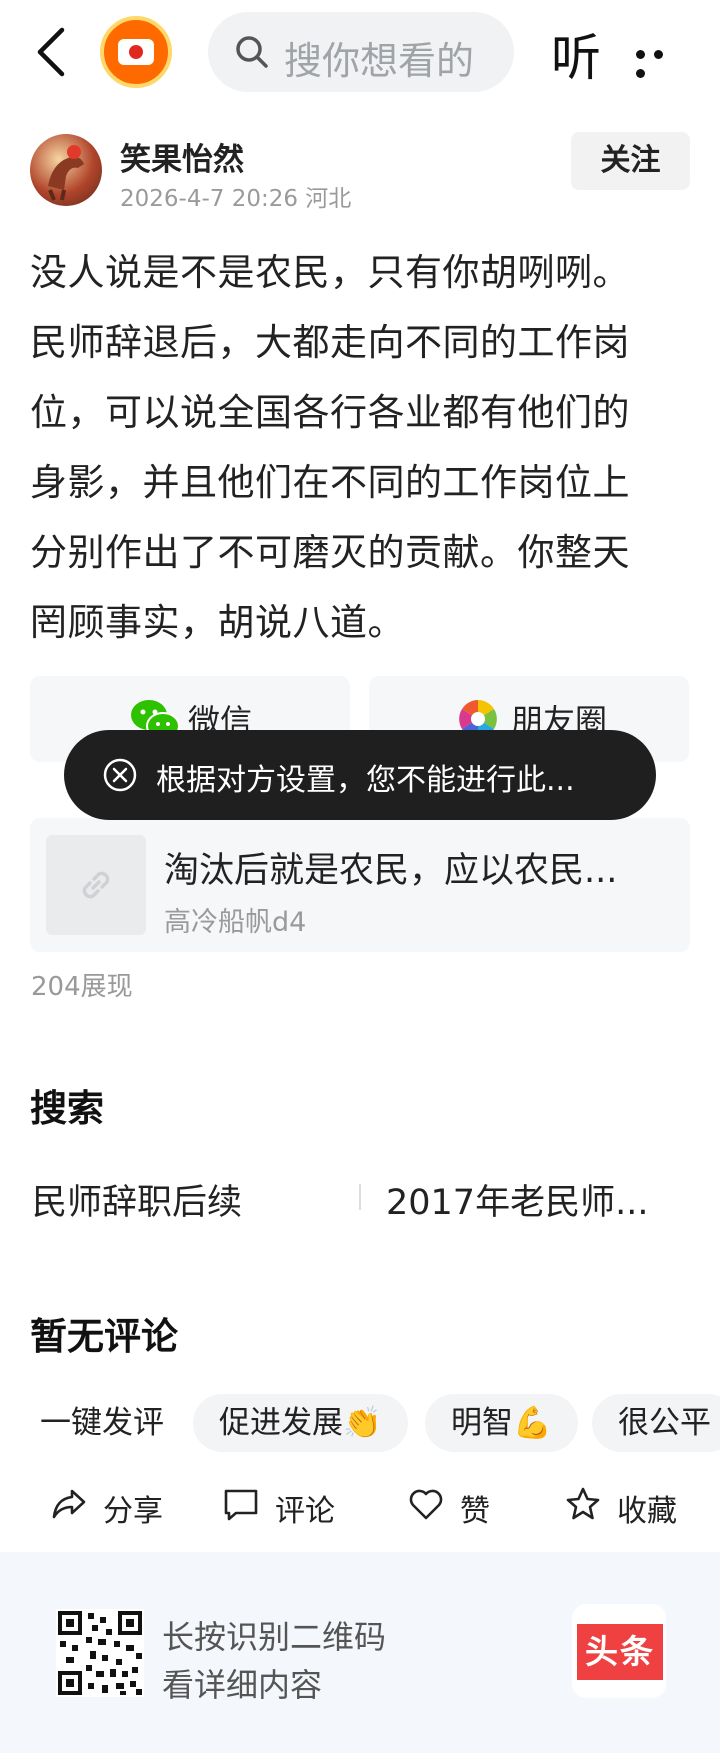 This screenshot has height=1753, width=720. I want to click on share-action-label: 分享, so click(133, 1511).